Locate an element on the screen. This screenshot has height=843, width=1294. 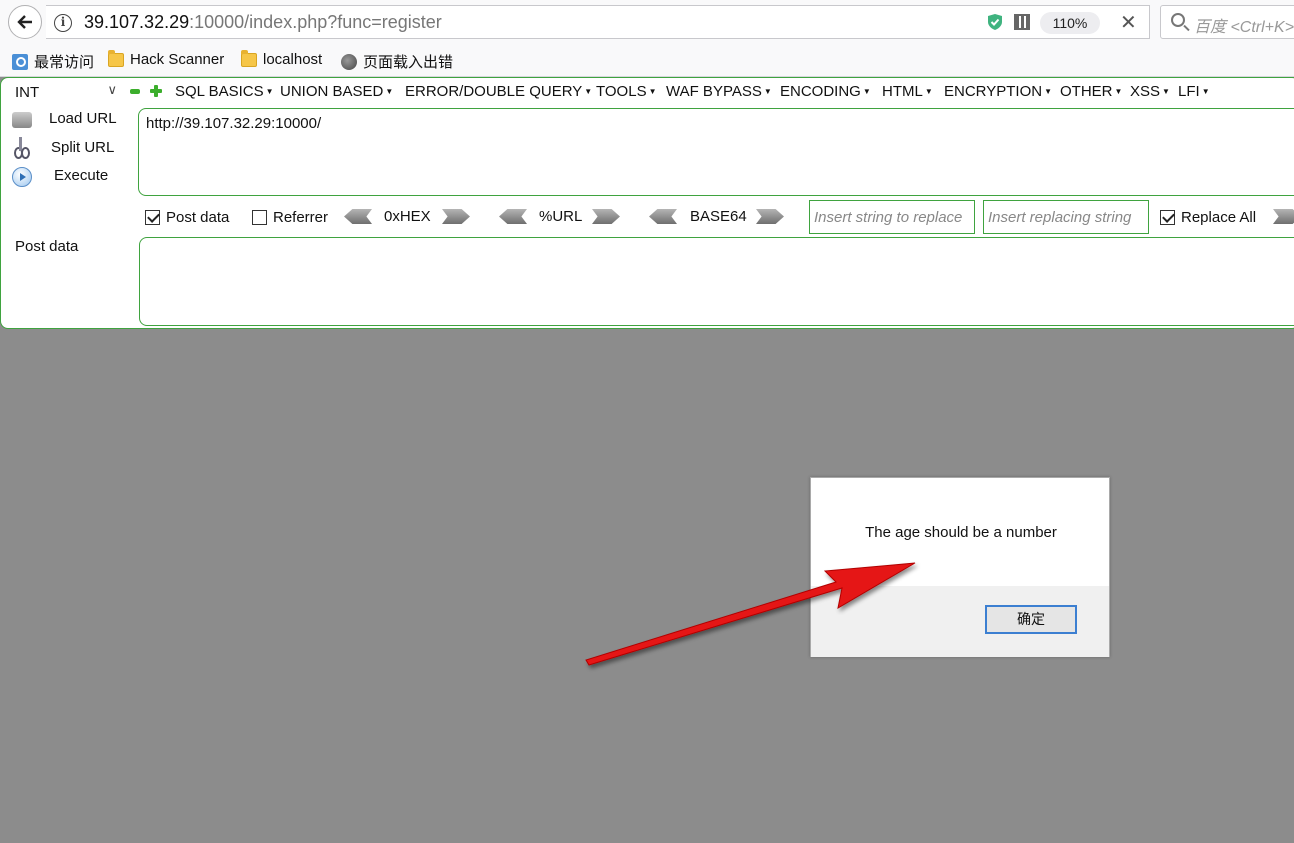
ok-button: 确定 is located at coordinates (1031, 619).